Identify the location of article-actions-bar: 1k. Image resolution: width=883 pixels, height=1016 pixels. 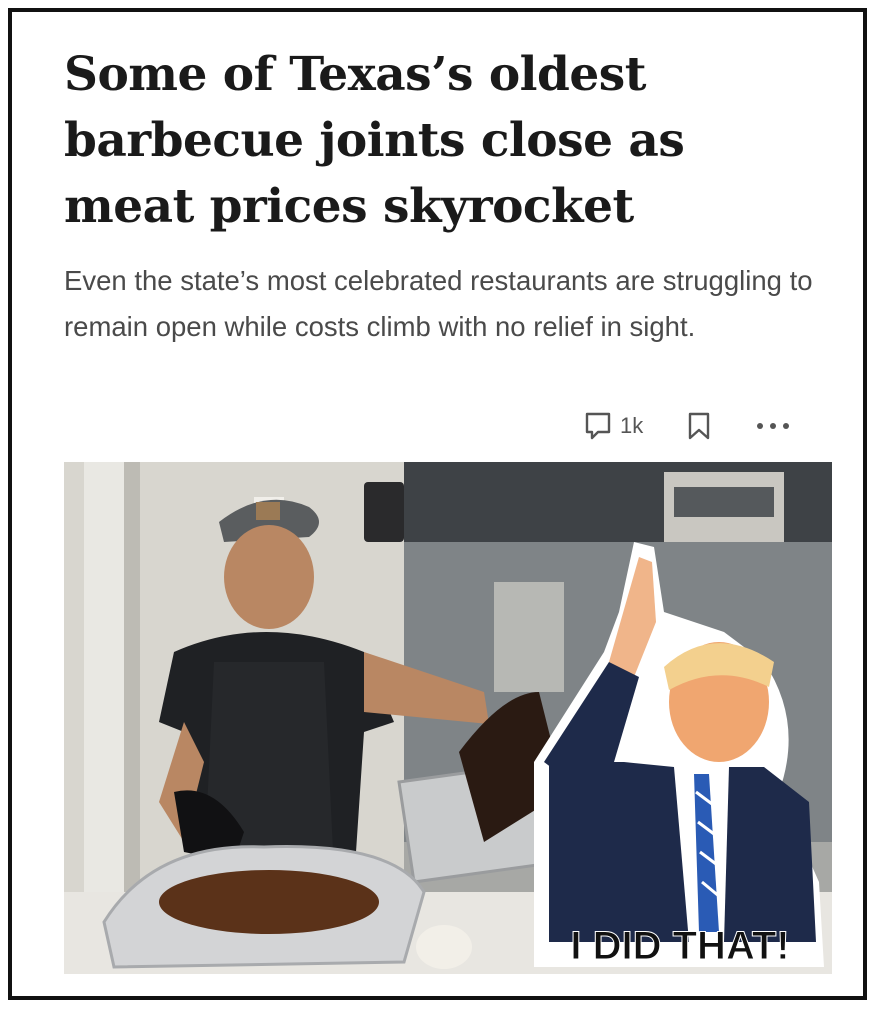
(687, 426).